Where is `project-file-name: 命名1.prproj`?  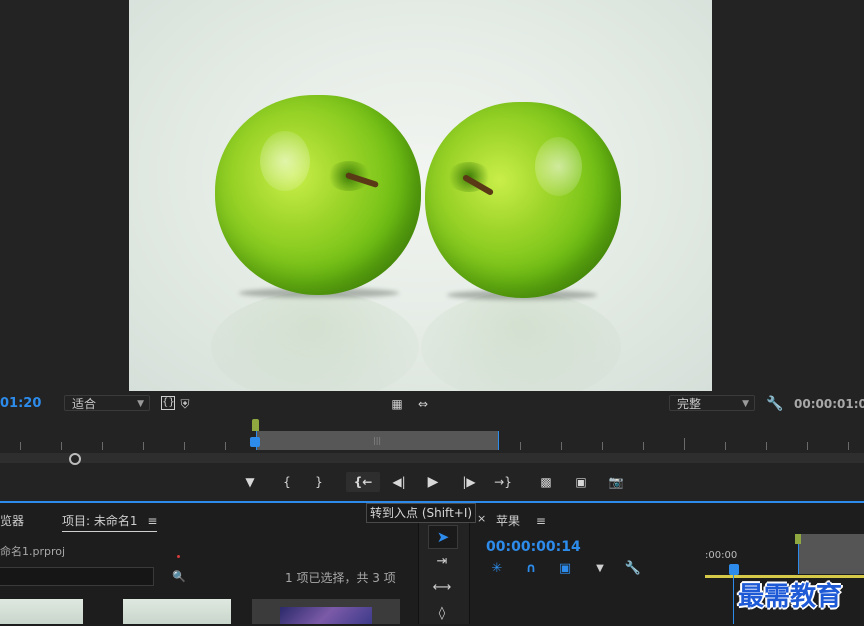
project-file-name: 命名1.prproj is located at coordinates (33, 551).